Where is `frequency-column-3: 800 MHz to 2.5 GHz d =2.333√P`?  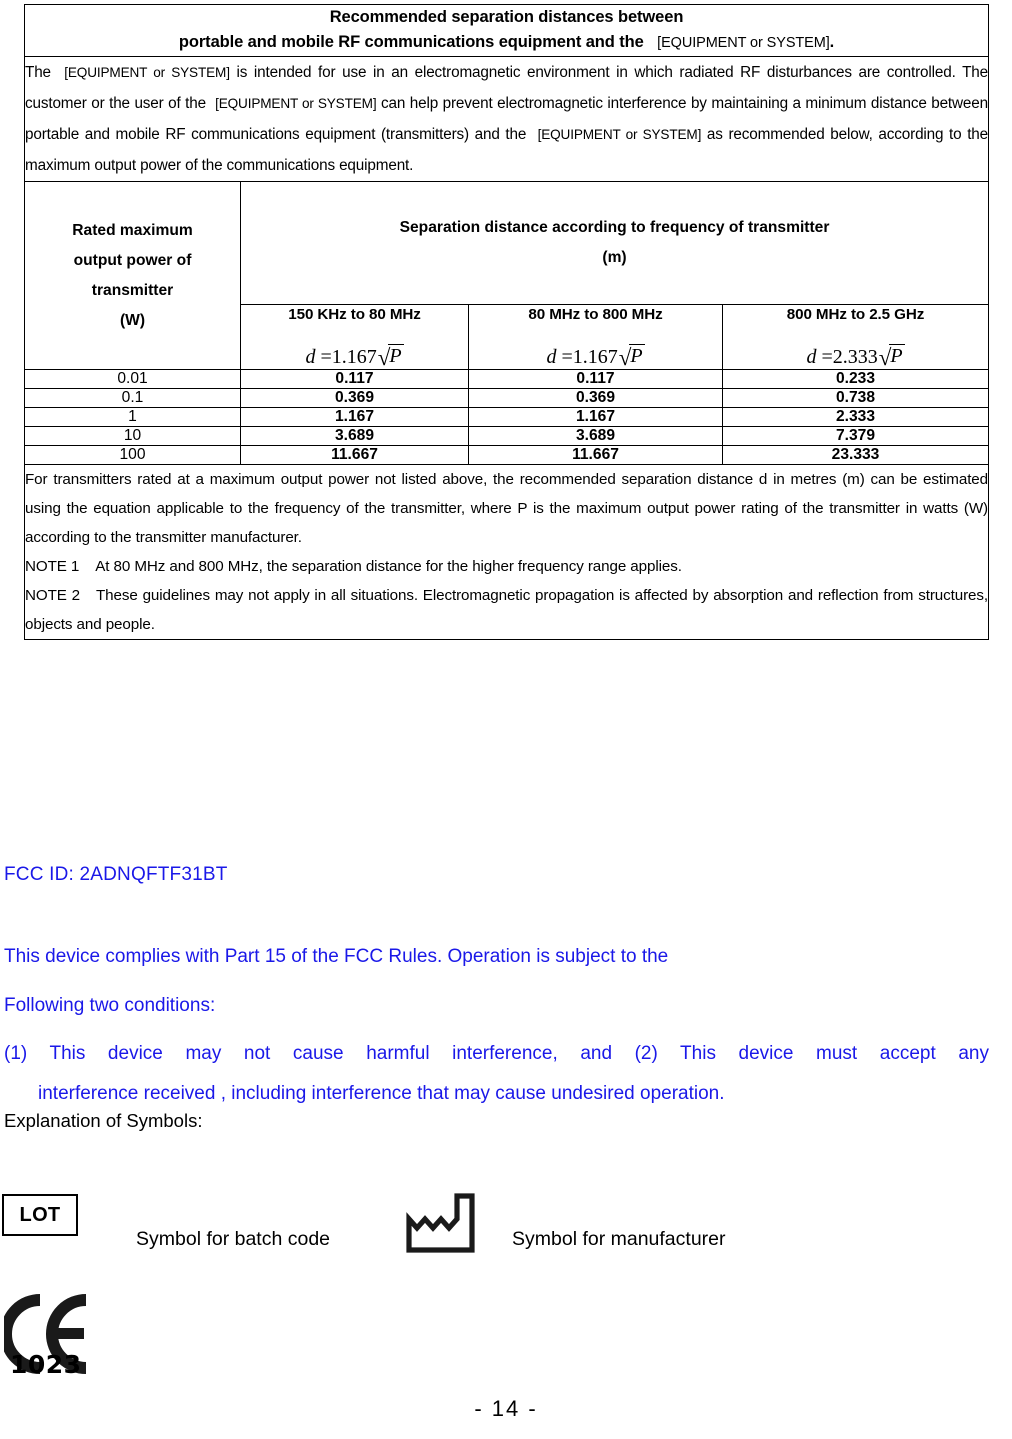
frequency-column-3: 800 MHz to 2.5 GHz d =2.333√P is located at coordinates (855, 337).